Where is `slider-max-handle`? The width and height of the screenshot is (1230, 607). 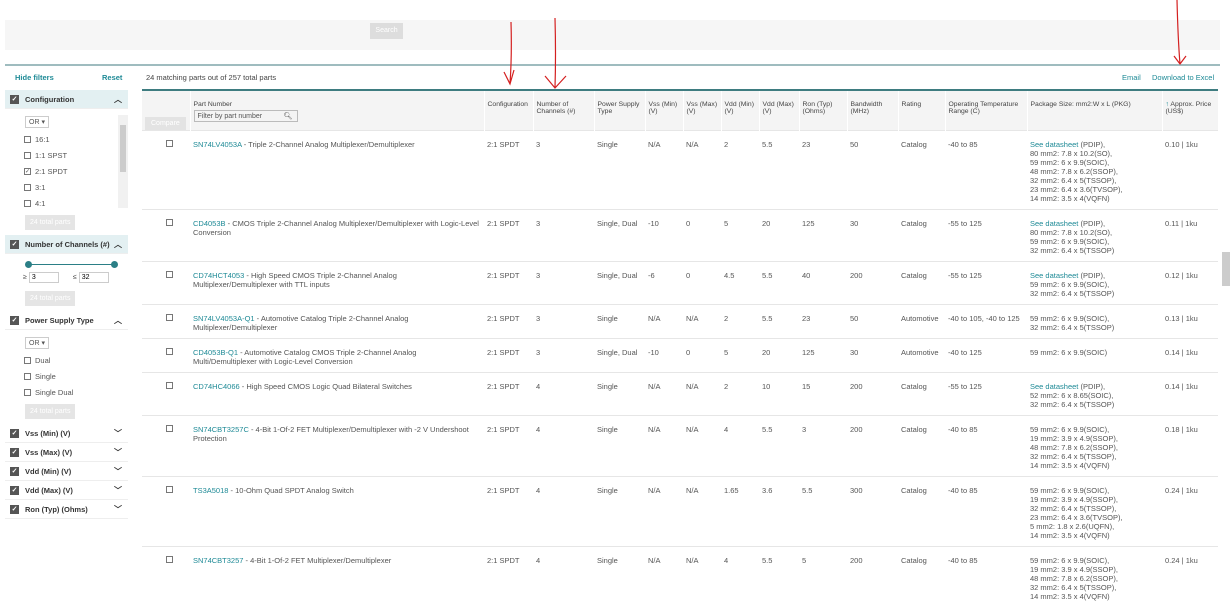 slider-max-handle is located at coordinates (114, 264).